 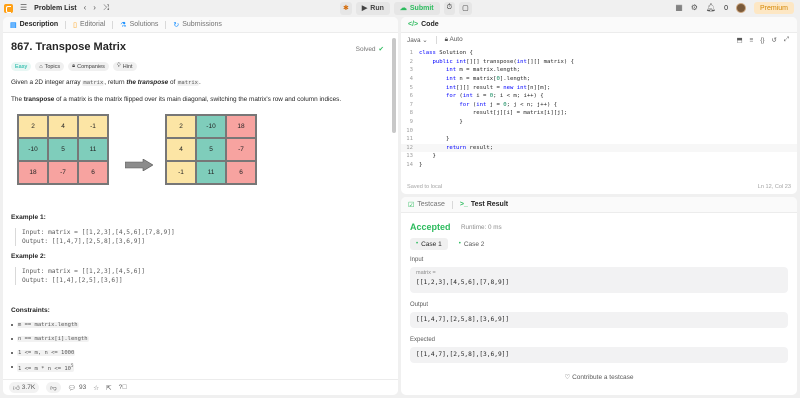 I want to click on tab-solutions: ⚗ Solutions, so click(x=139, y=25).